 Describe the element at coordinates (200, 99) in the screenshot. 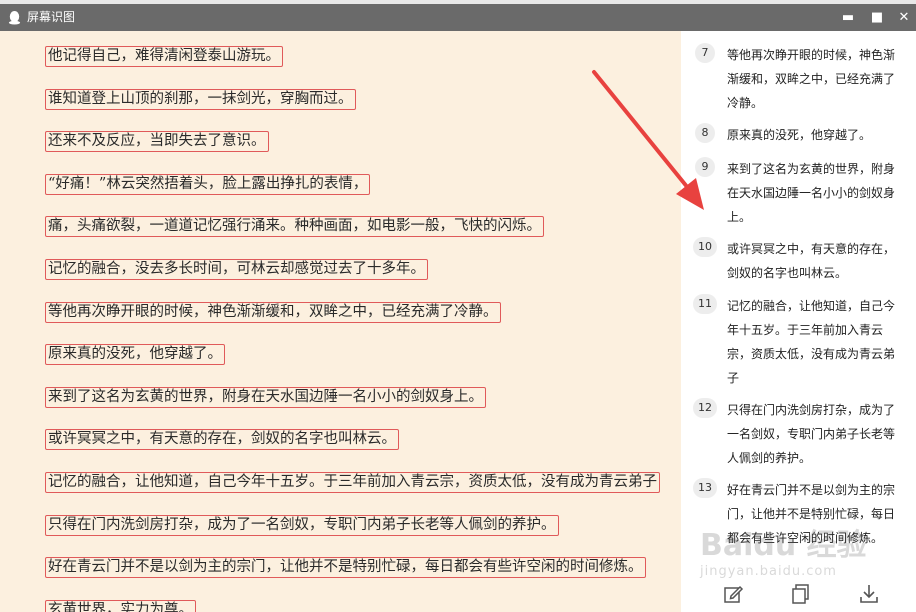

I see `ocr-text-box: 谁知道登上山顶的刹那，一抹剑光，穿胸而过。` at that location.